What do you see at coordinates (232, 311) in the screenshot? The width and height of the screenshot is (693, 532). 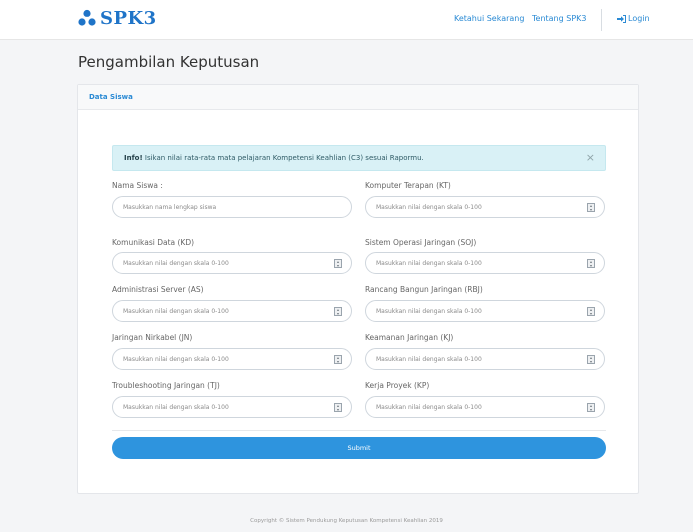 I see `as-input: Masukkan nilai dengan skala 0-100` at bounding box center [232, 311].